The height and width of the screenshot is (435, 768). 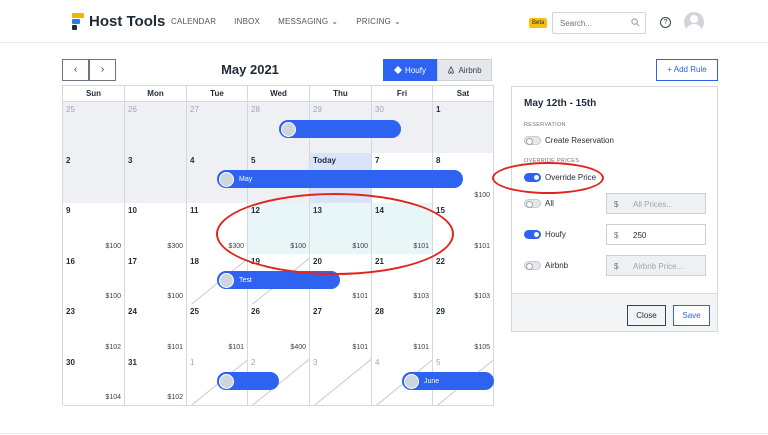 What do you see at coordinates (646, 315) in the screenshot?
I see `close-button: Close` at bounding box center [646, 315].